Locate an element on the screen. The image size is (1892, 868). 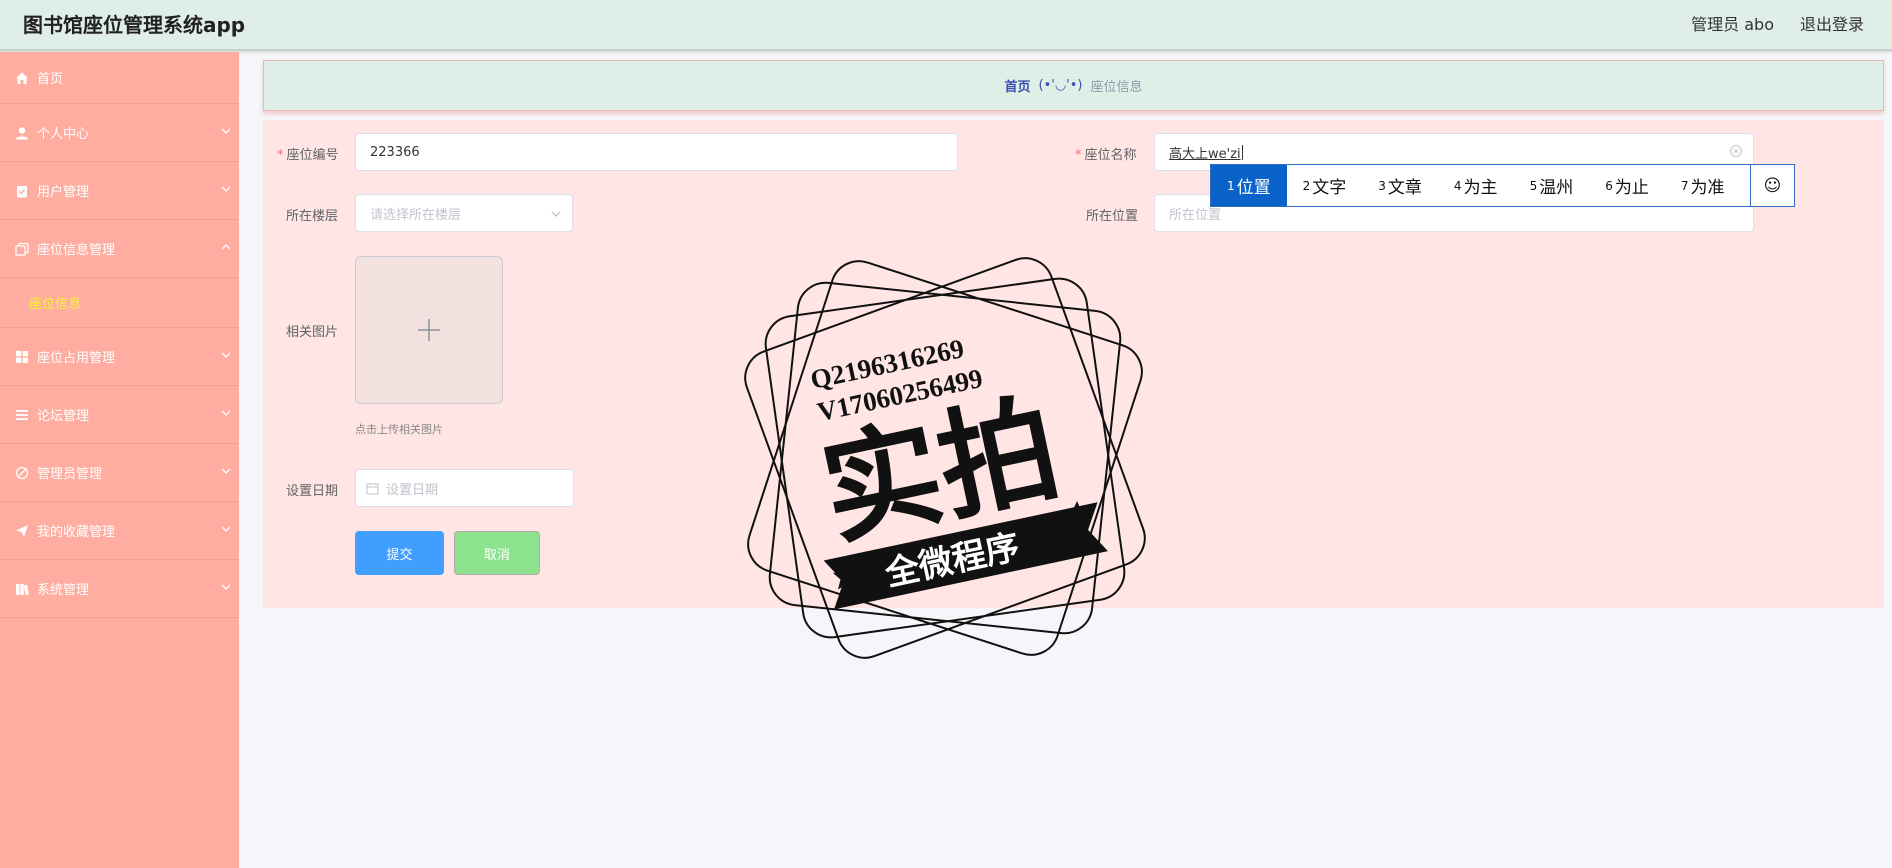
floor-select: 请选择所在楼层 is located at coordinates (464, 213).